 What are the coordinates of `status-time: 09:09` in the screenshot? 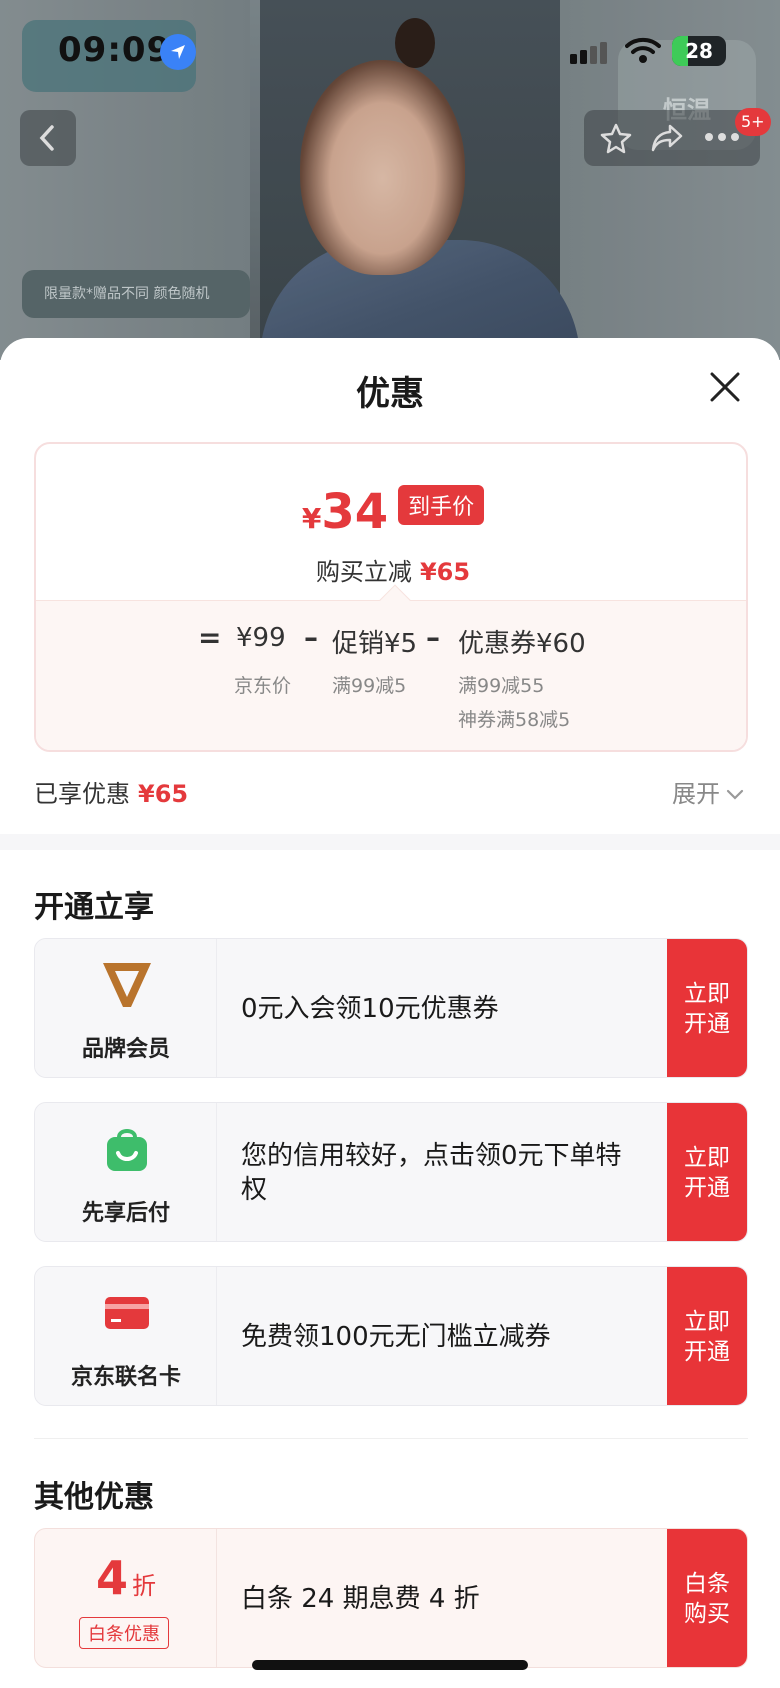 It's located at (115, 50).